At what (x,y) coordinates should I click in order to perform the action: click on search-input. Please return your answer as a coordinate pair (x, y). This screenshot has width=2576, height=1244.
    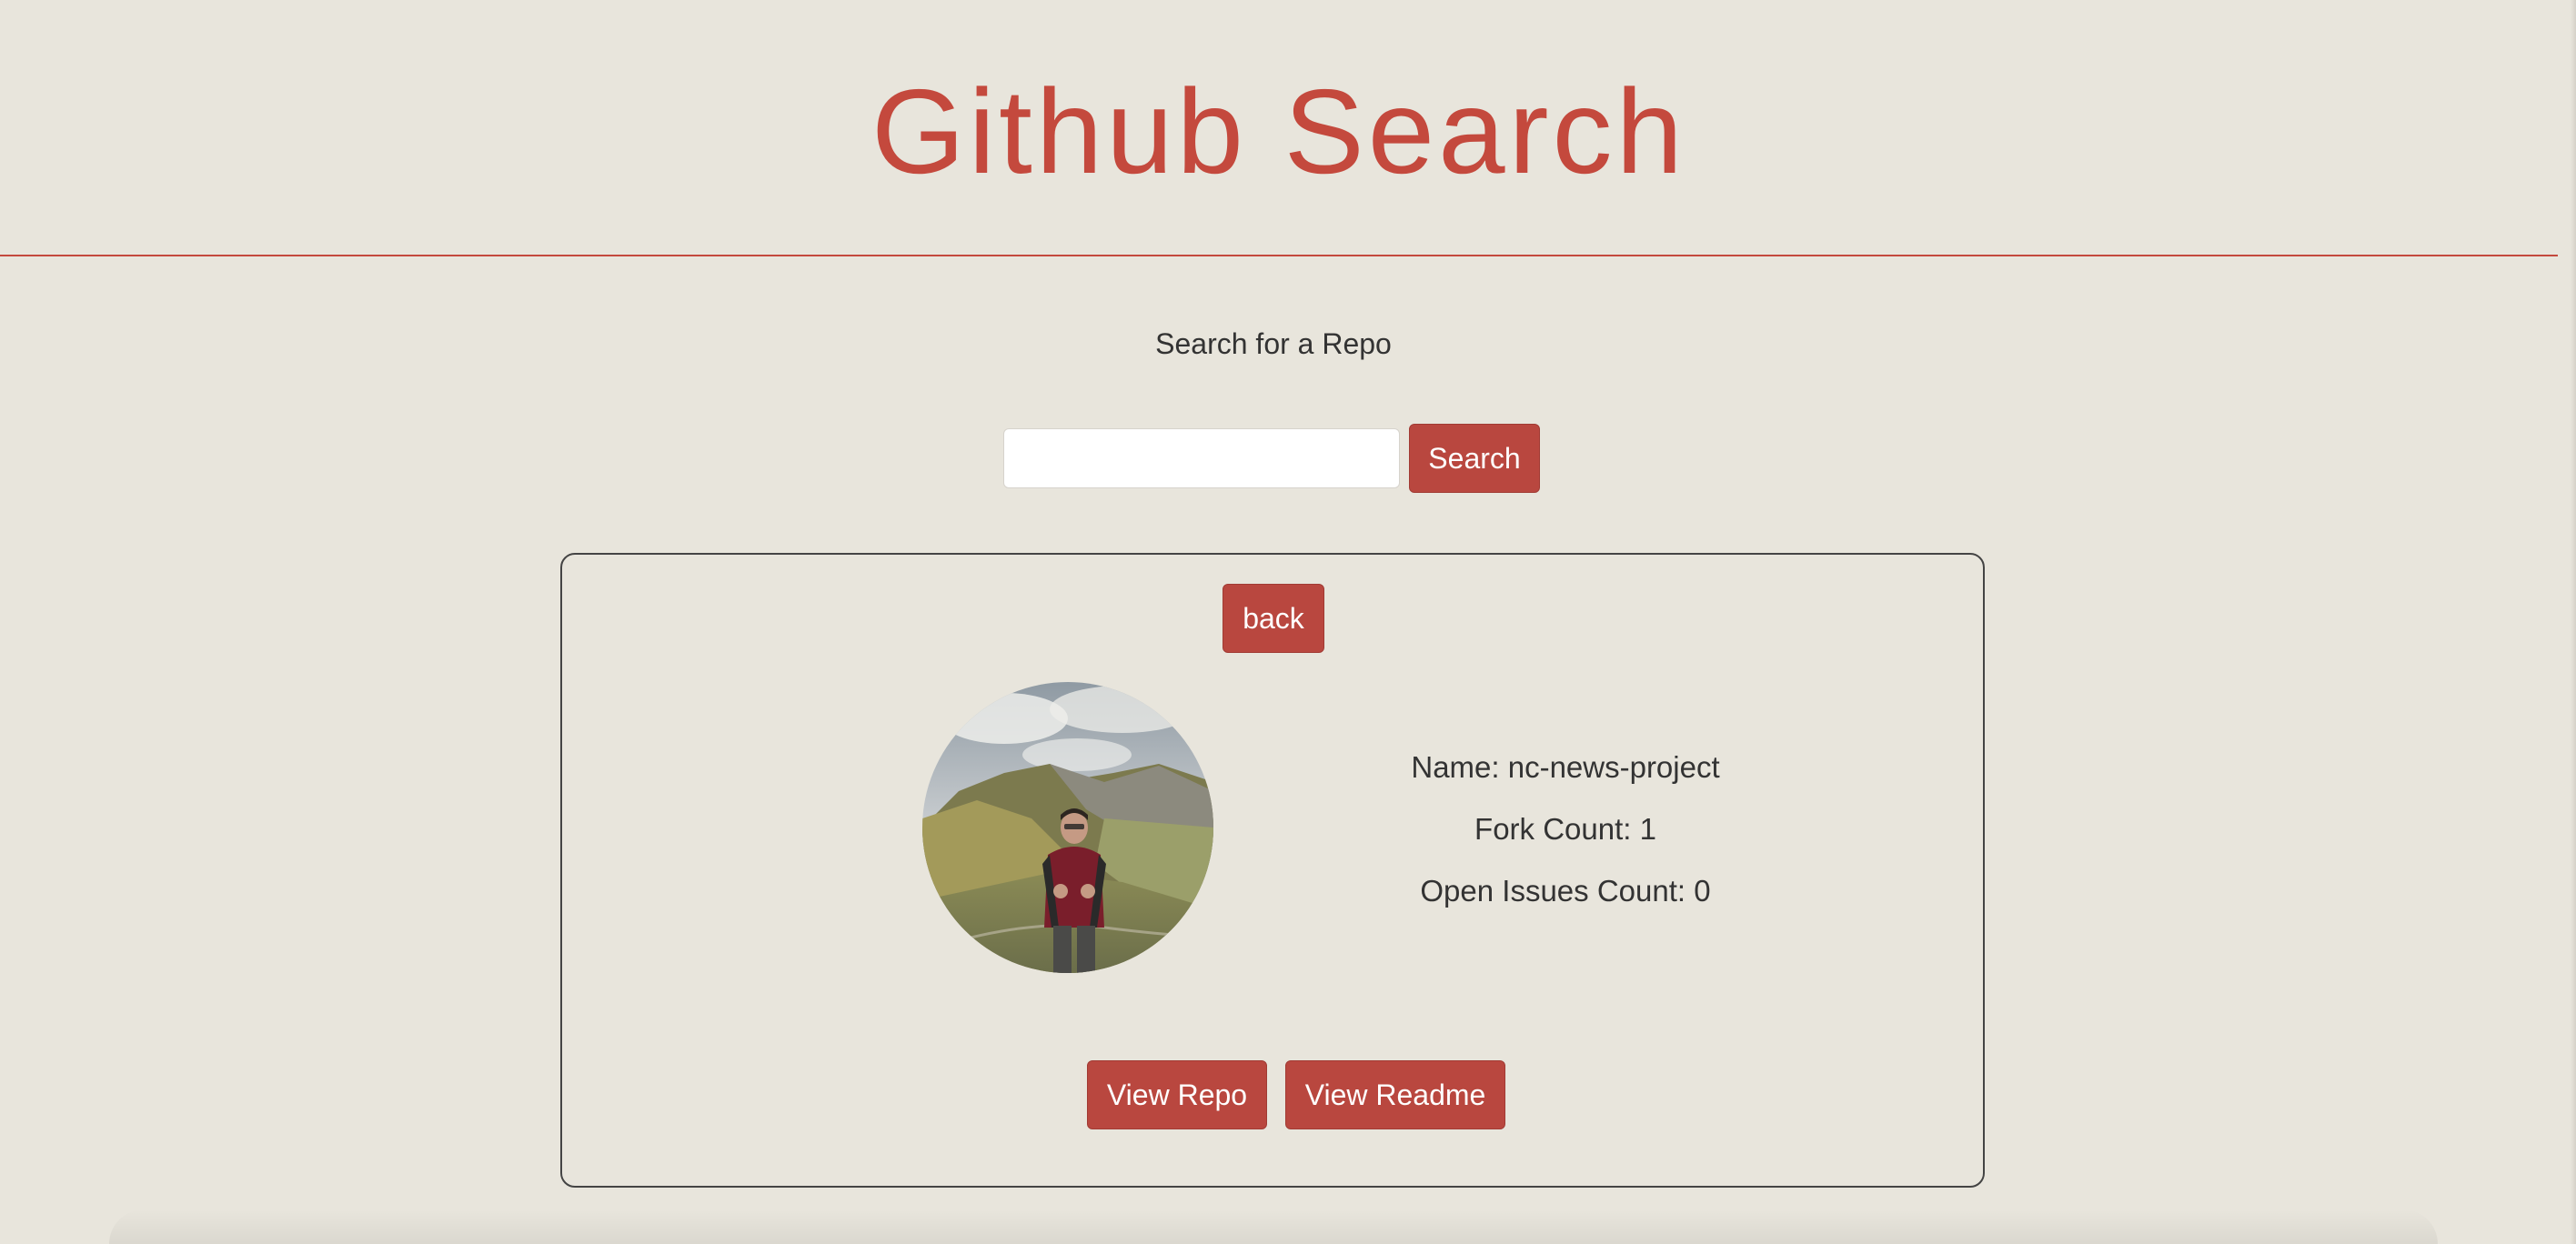
    Looking at the image, I should click on (1201, 458).